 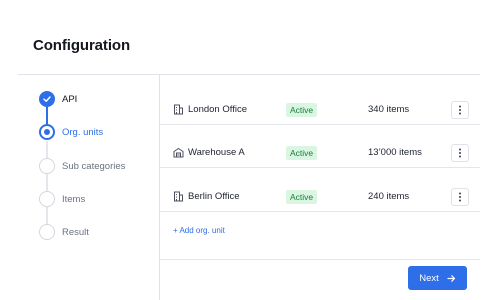 What do you see at coordinates (389, 109) in the screenshot?
I see `item-count: 340 items` at bounding box center [389, 109].